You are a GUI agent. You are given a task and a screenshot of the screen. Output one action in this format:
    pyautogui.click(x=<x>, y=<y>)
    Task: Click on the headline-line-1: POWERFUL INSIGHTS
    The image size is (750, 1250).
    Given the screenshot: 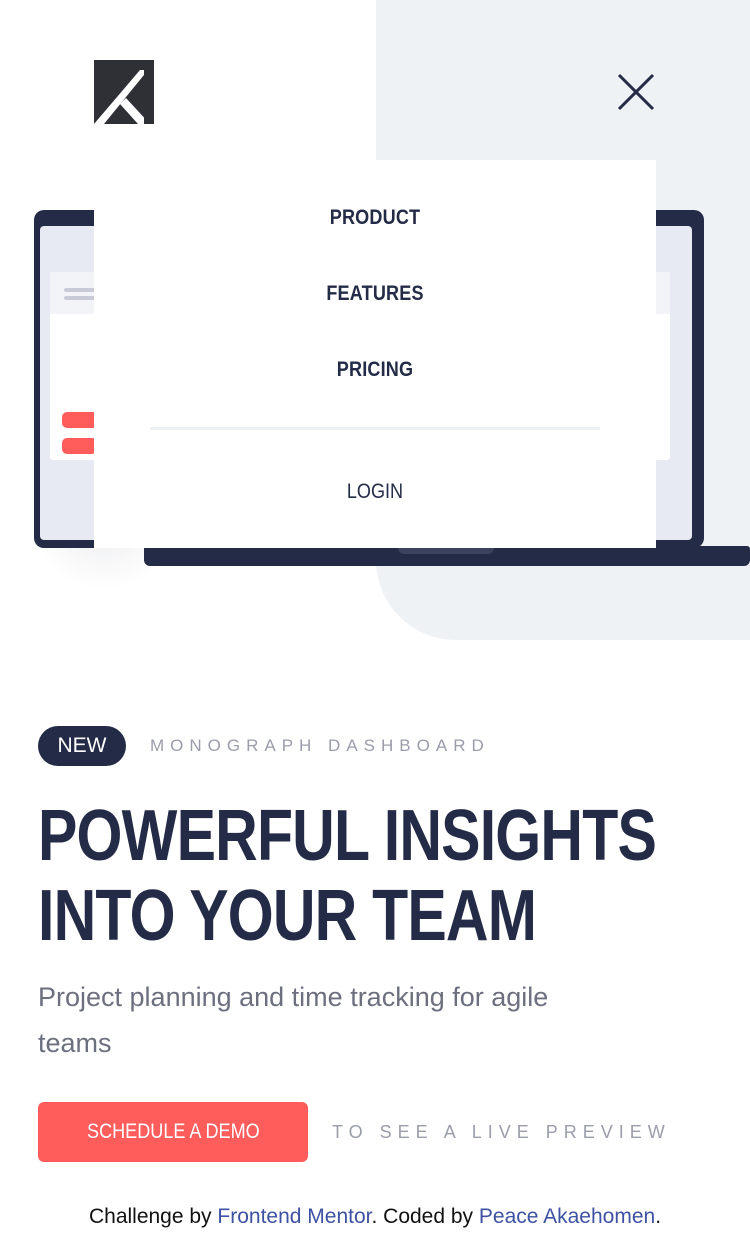 What is the action you would take?
    pyautogui.click(x=347, y=836)
    